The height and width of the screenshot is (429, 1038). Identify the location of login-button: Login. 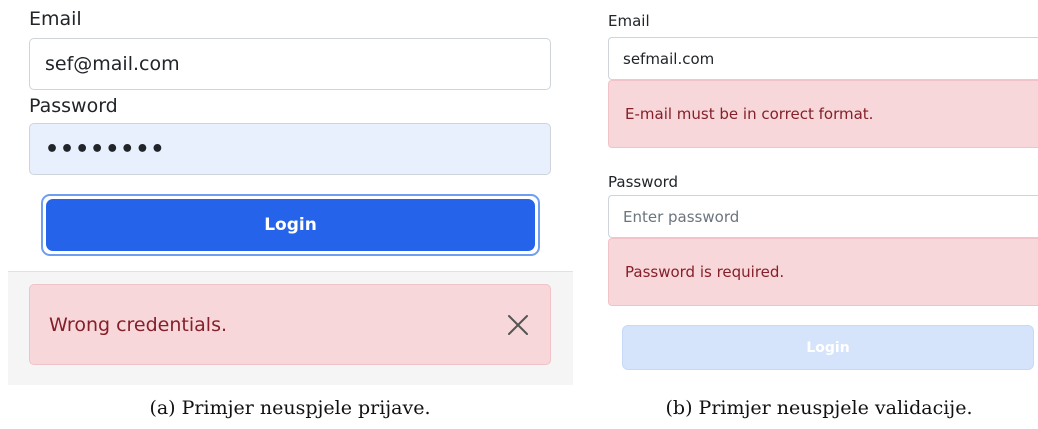
(290, 225).